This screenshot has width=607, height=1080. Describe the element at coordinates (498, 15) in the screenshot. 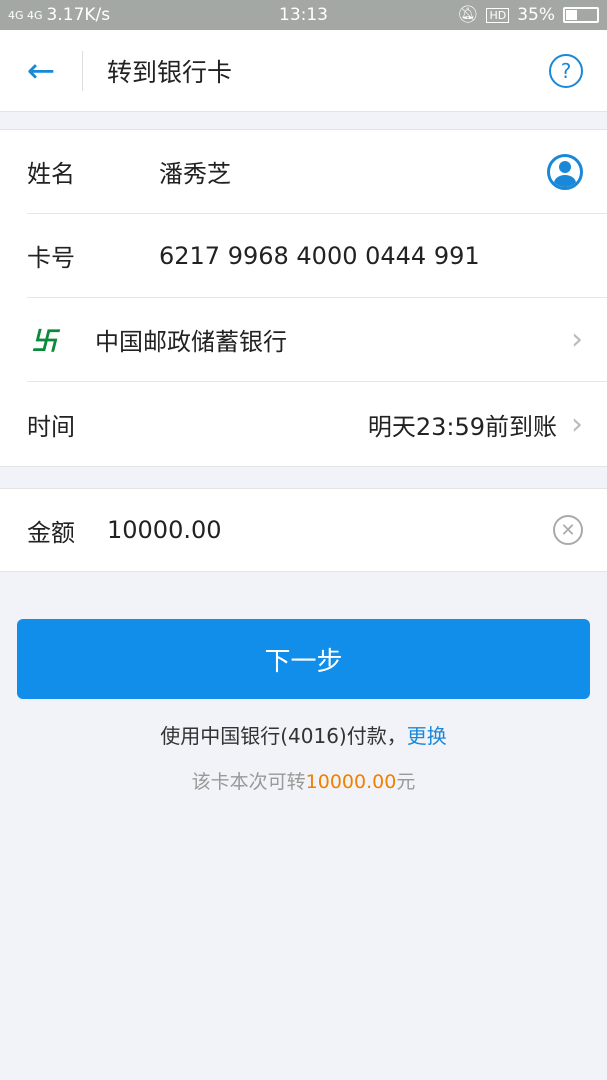

I see `hd-icon: HD` at that location.